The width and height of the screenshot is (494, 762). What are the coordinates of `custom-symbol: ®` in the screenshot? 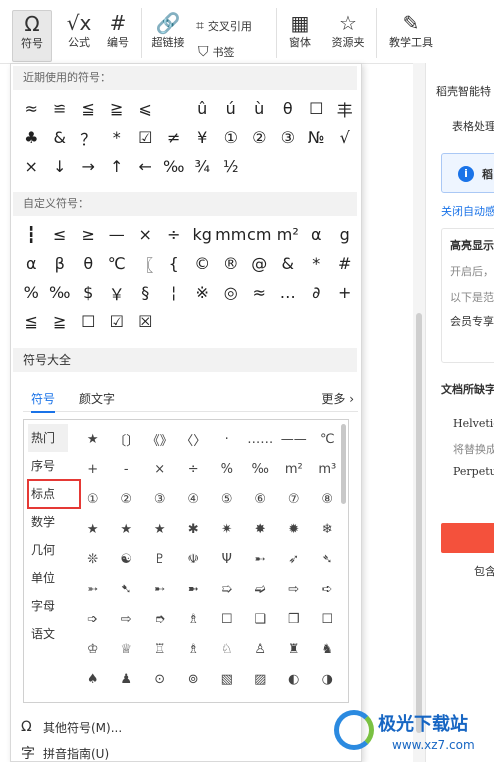 It's located at (231, 263).